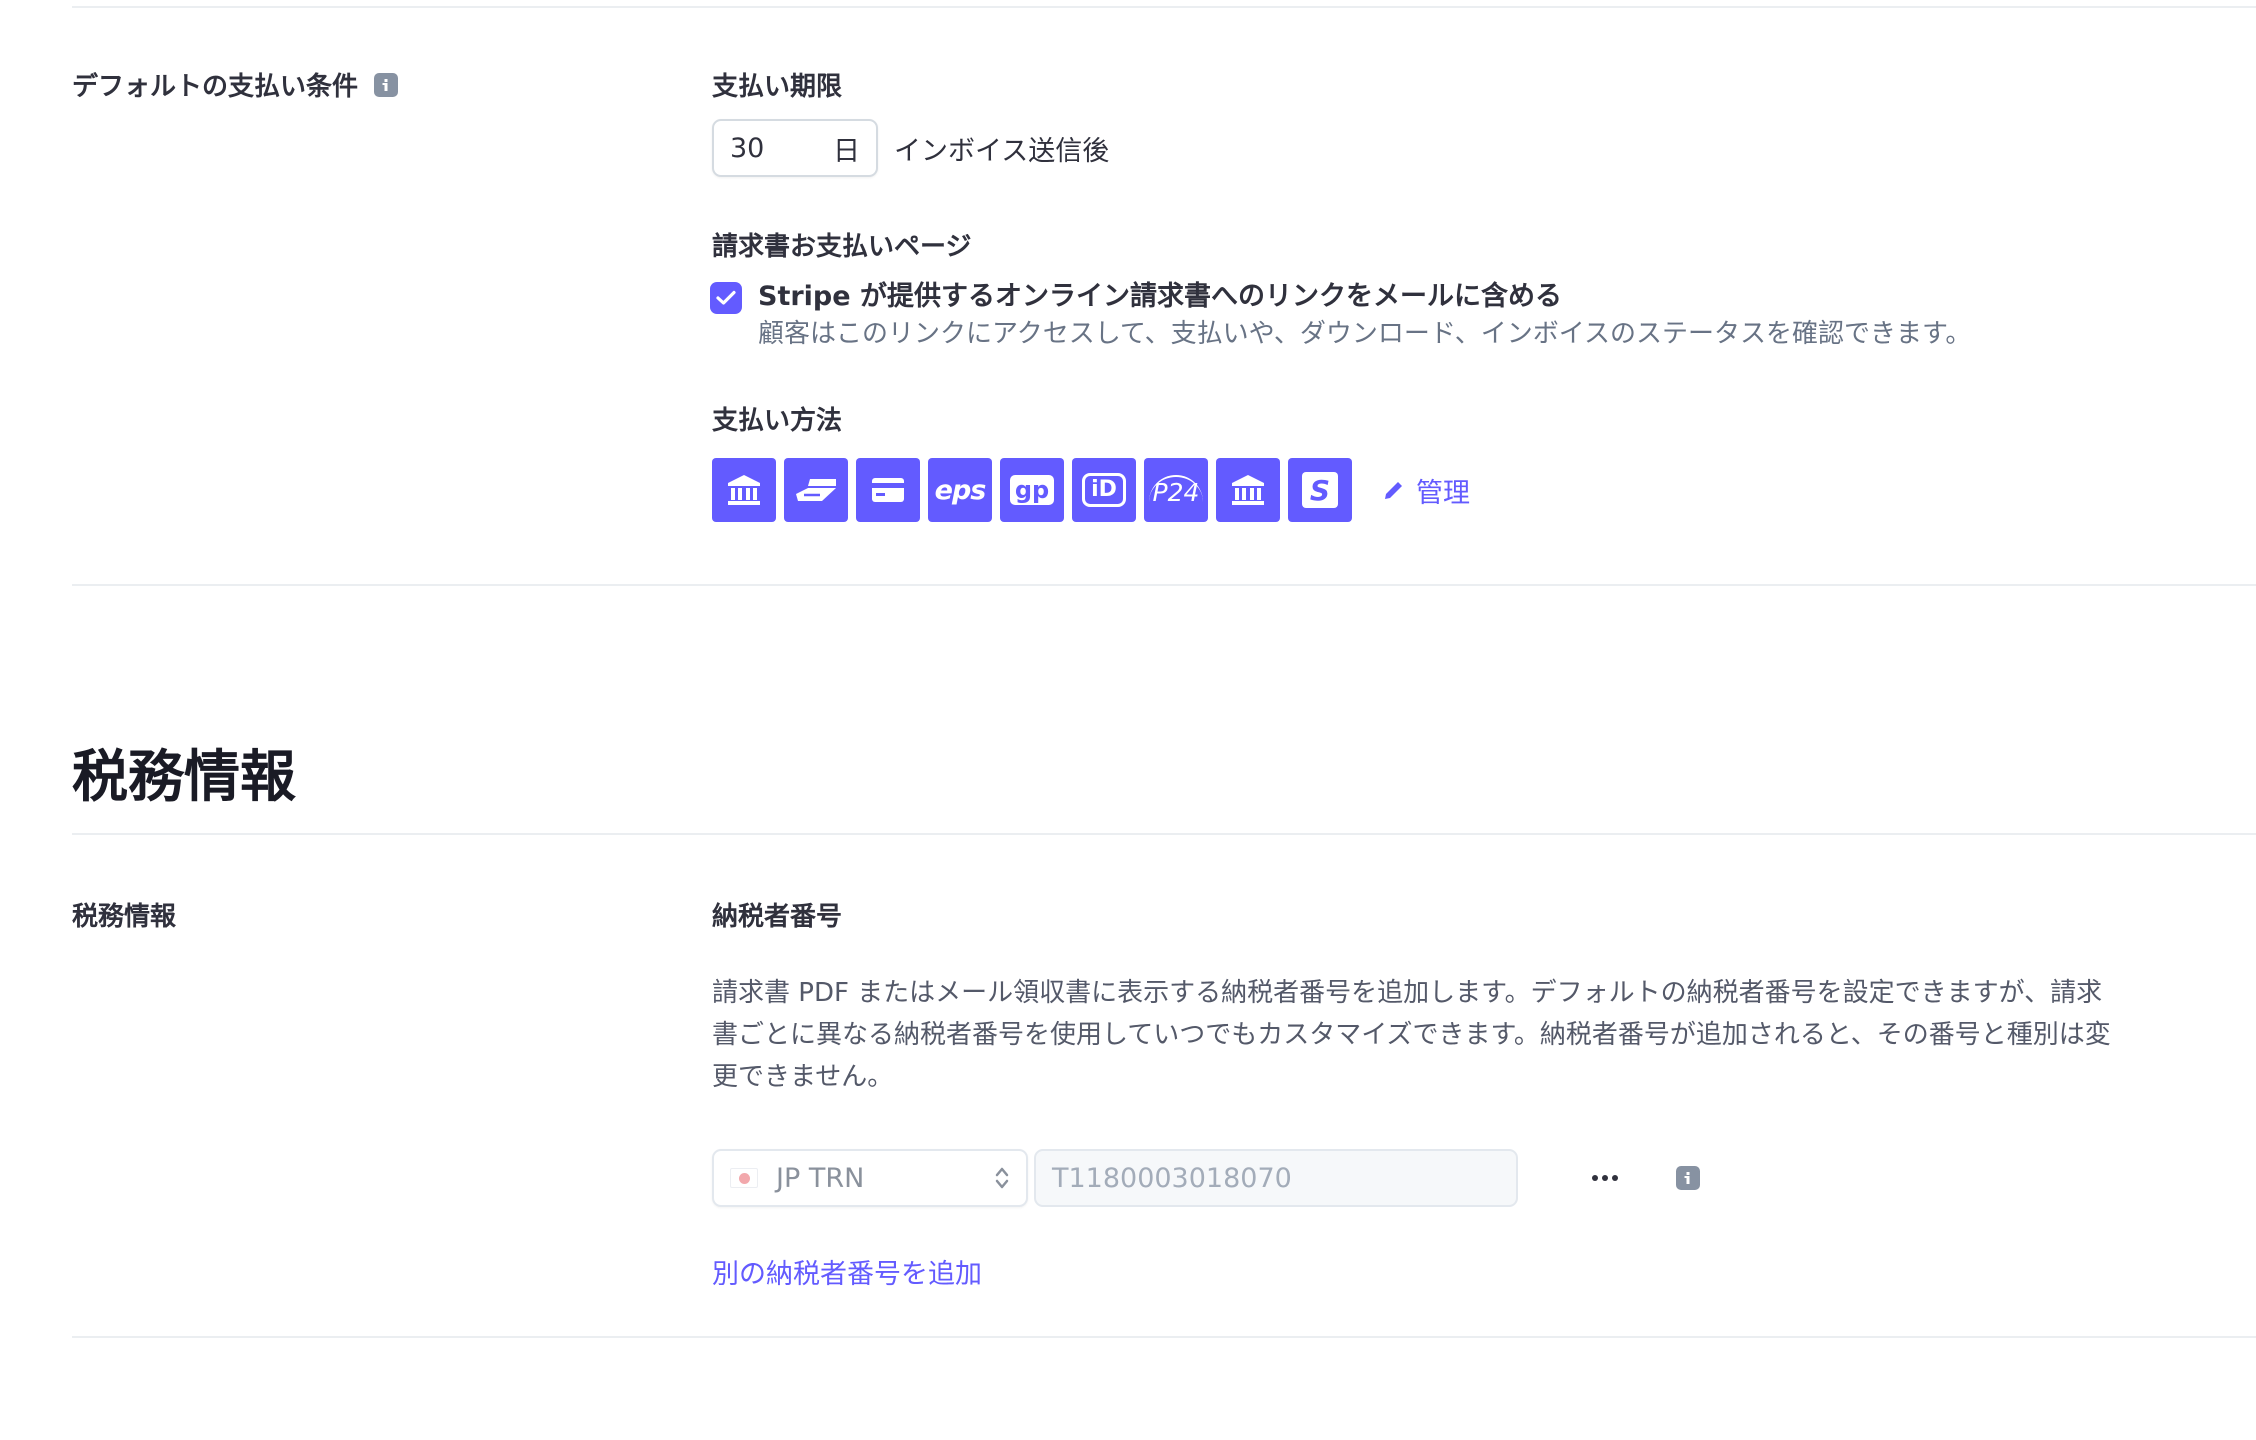 This screenshot has height=1440, width=2256. Describe the element at coordinates (1032, 490) in the screenshot. I see `giropay-icon: gp` at that location.